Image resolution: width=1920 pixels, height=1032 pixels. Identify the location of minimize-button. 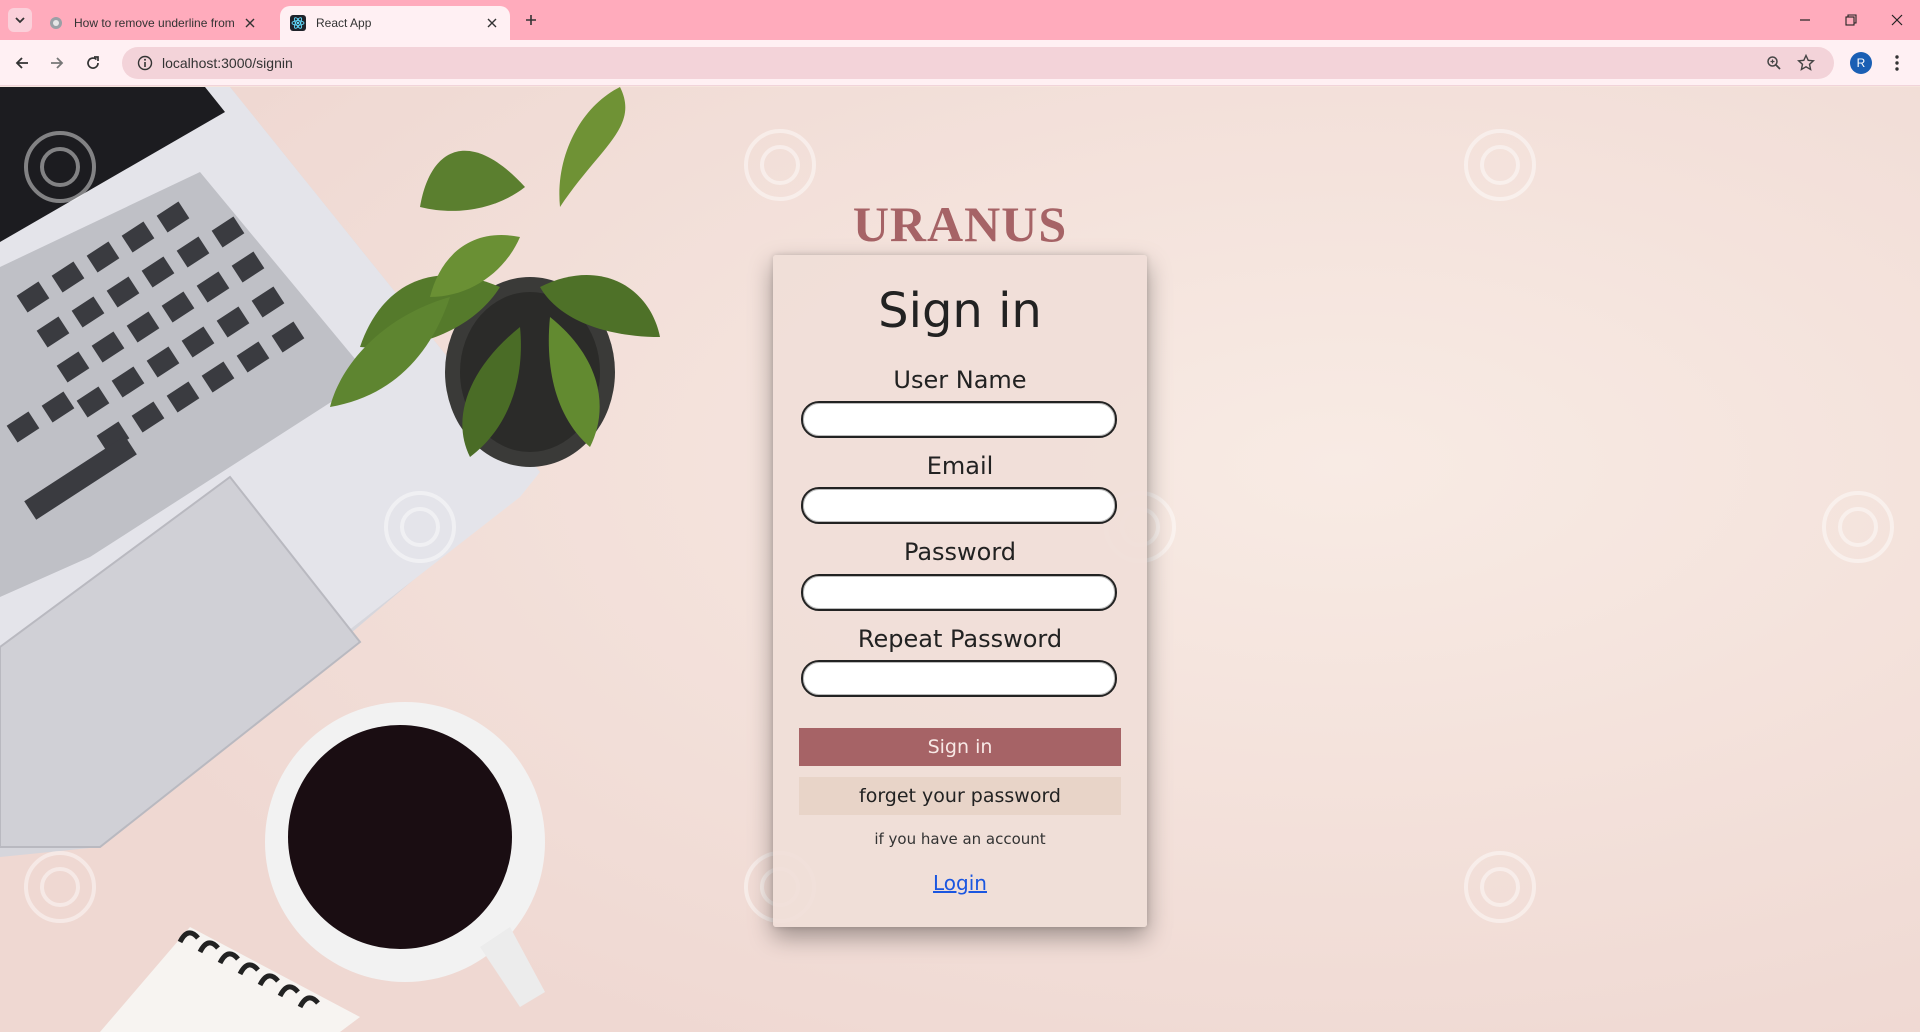
(1805, 20).